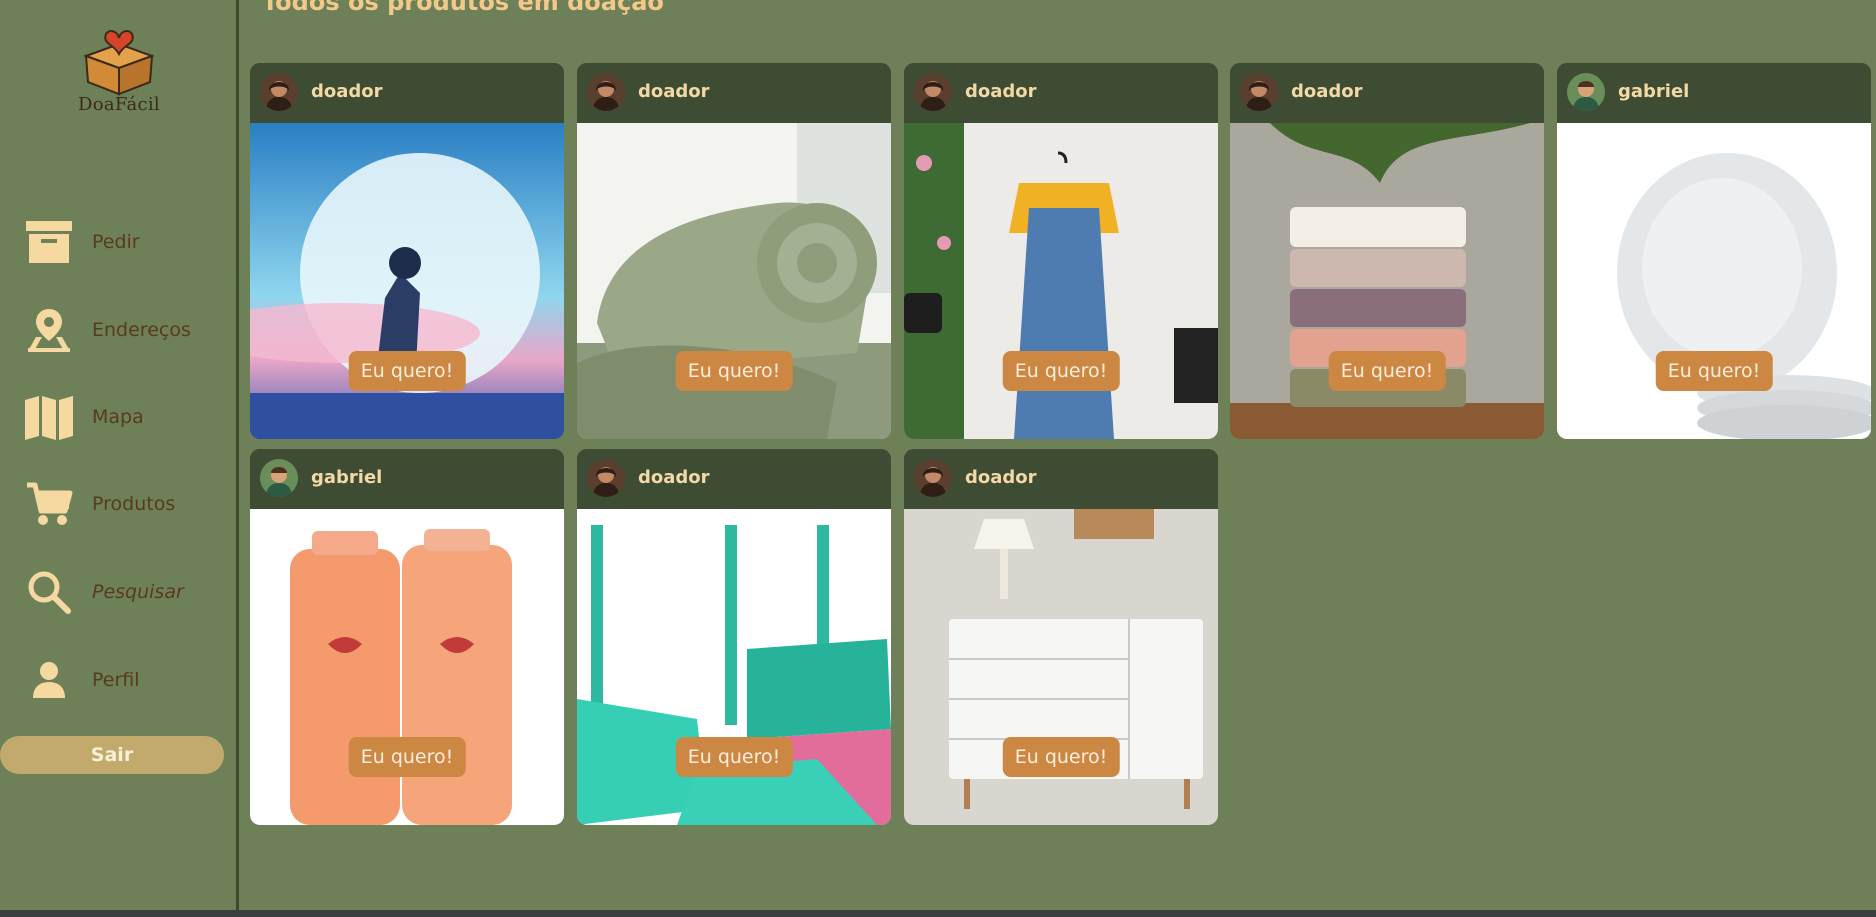  I want to click on box-icon, so click(49, 242).